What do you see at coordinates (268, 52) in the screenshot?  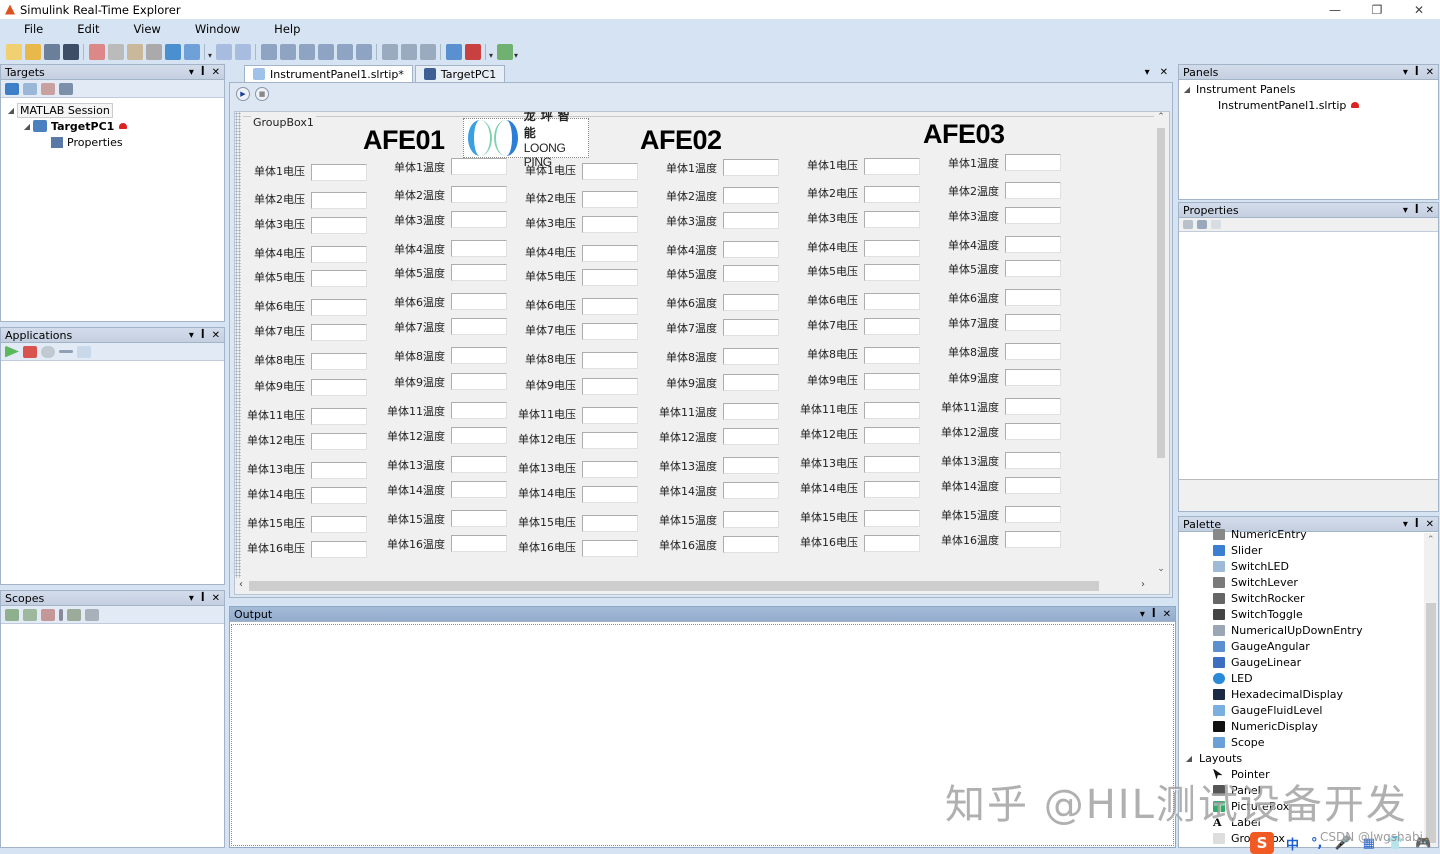 I see `align-bottom-icon` at bounding box center [268, 52].